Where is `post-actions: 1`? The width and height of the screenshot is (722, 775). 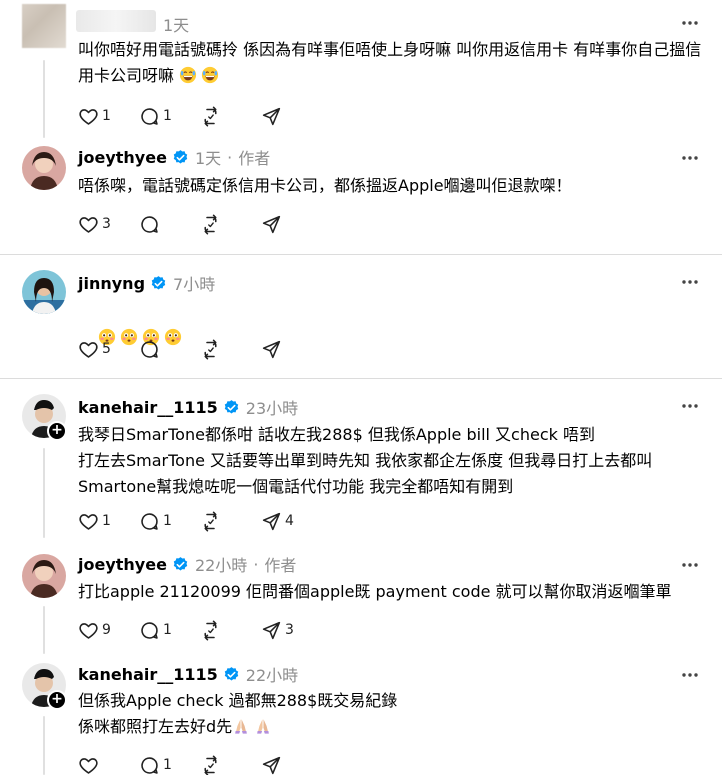
post-actions: 1 is located at coordinates (200, 764).